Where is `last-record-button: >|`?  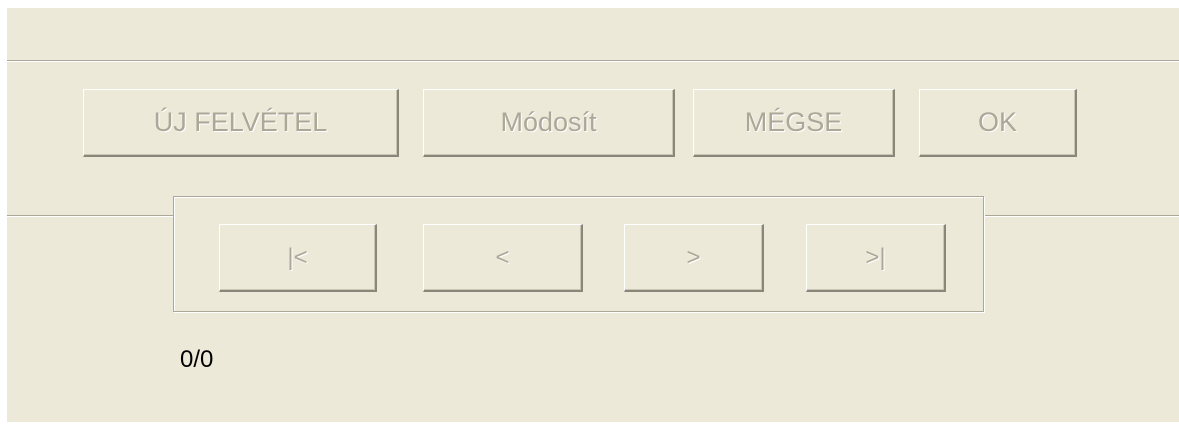
last-record-button: >| is located at coordinates (876, 258).